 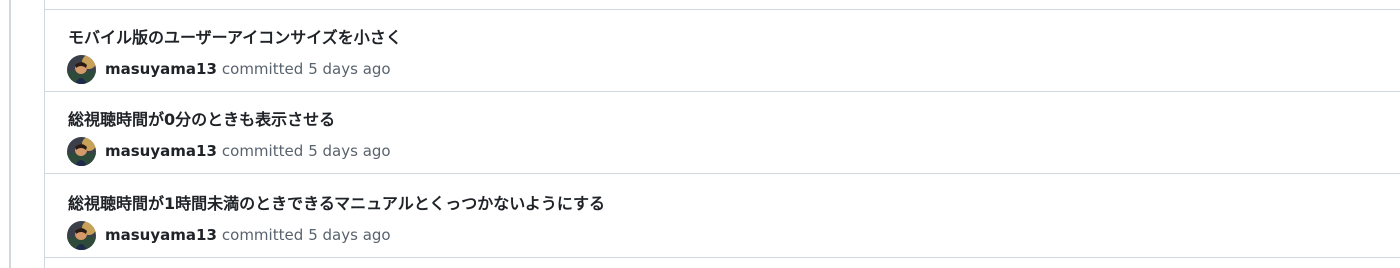 I want to click on commit-title-link: モバイル版のユーザーアイコンサイズを小さく, so click(x=235, y=36).